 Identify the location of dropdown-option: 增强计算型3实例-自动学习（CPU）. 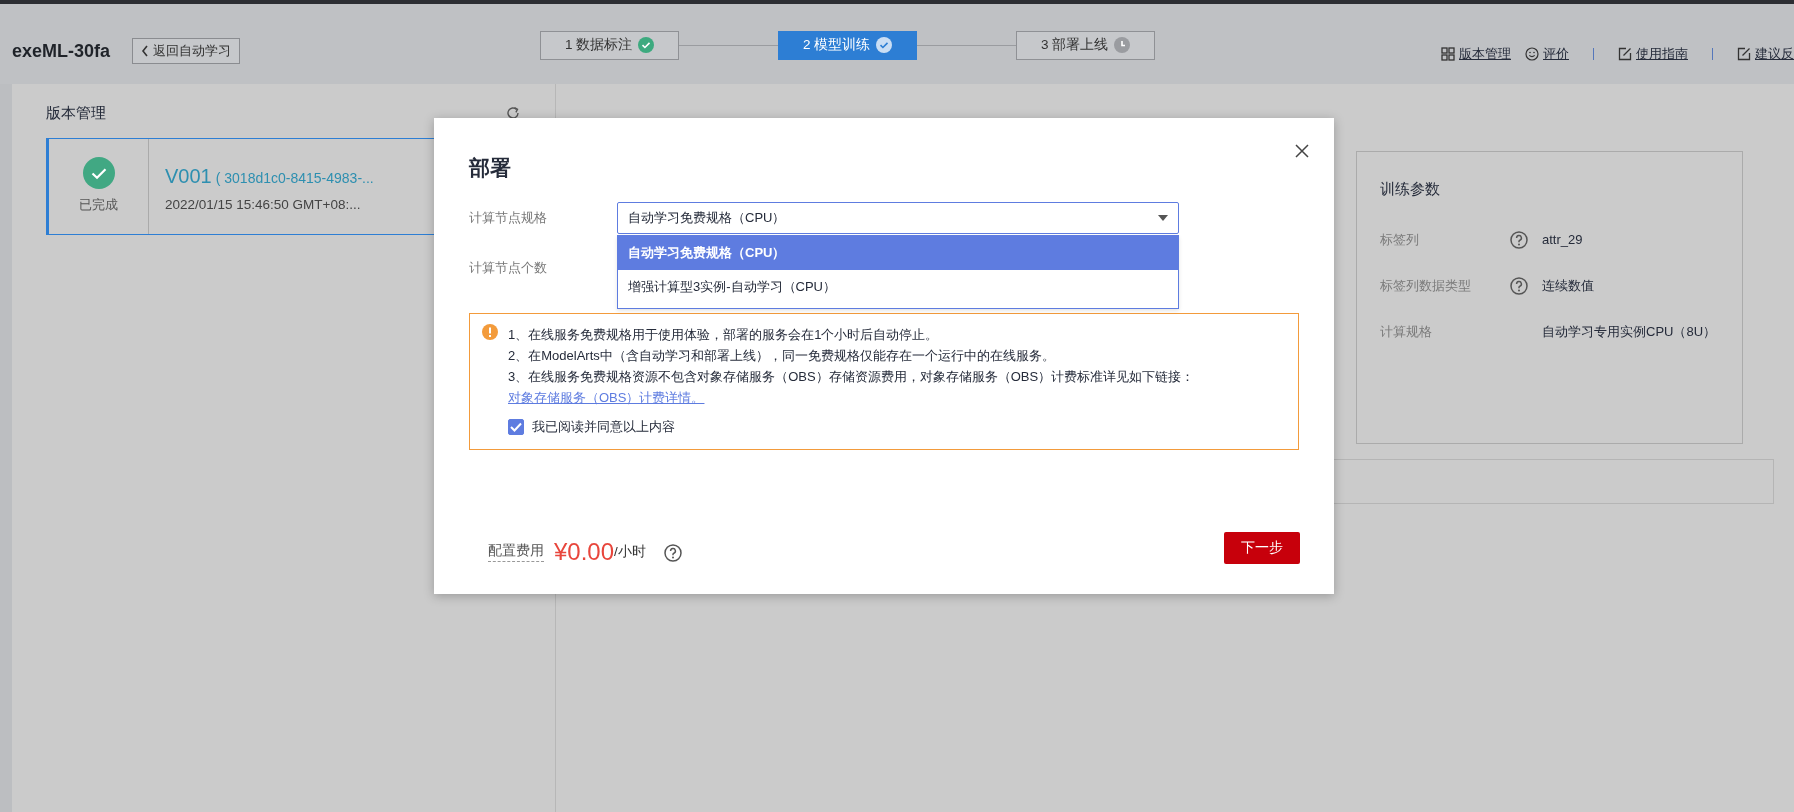
(898, 286).